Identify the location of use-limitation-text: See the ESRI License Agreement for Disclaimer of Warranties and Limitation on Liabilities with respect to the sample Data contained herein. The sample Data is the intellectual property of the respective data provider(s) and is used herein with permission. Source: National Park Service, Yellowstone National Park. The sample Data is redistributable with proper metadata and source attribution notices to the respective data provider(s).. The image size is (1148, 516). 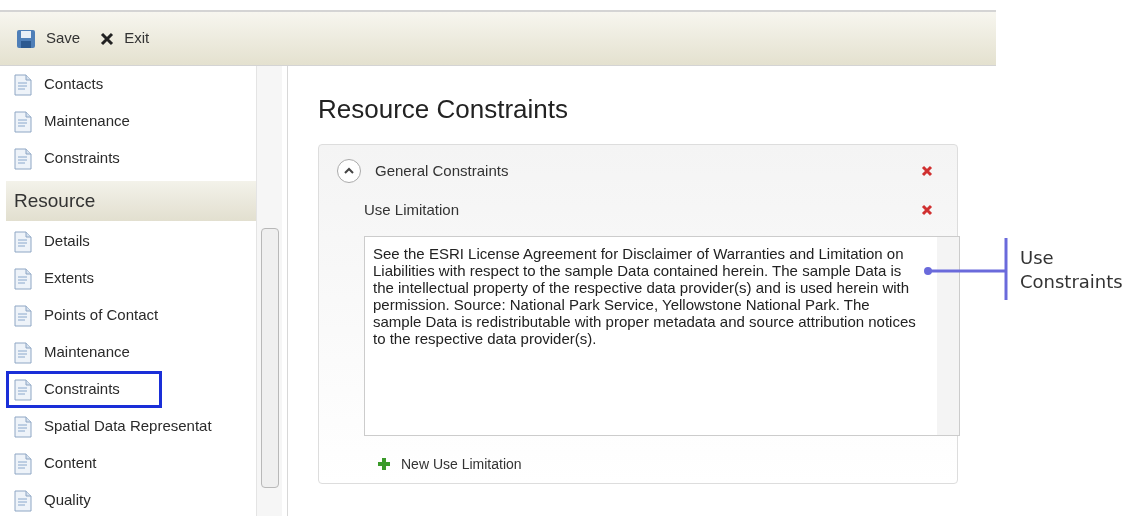
(644, 296).